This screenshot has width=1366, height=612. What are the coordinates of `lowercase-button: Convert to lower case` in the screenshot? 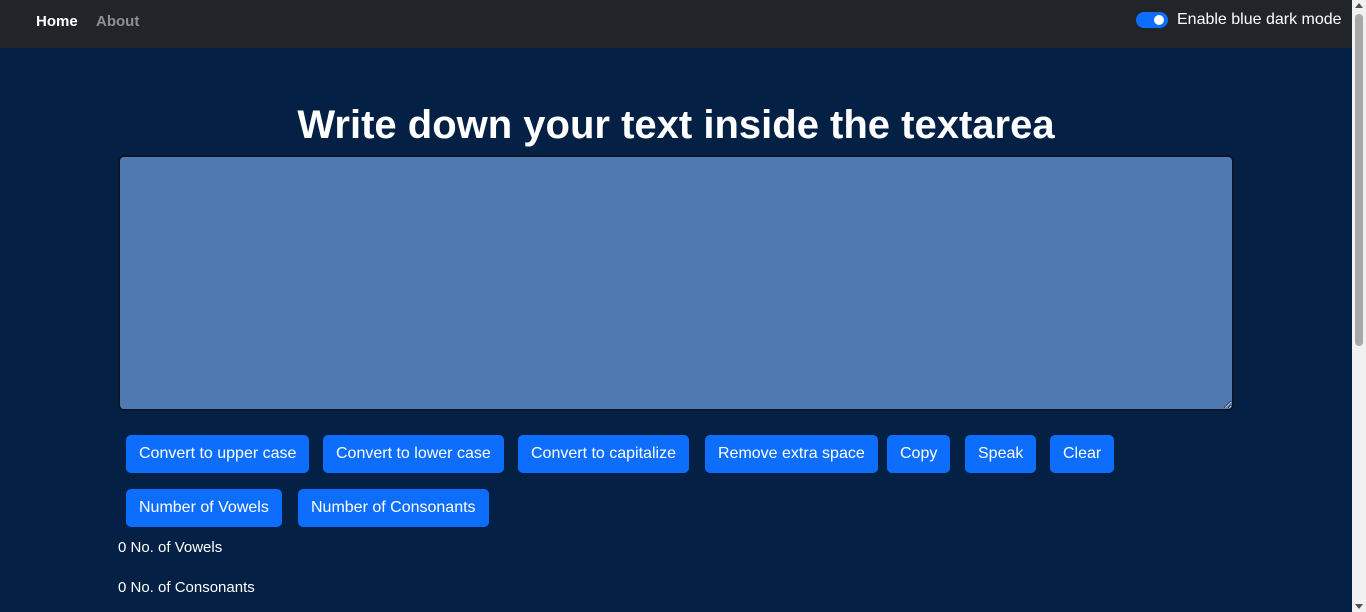 It's located at (413, 454).